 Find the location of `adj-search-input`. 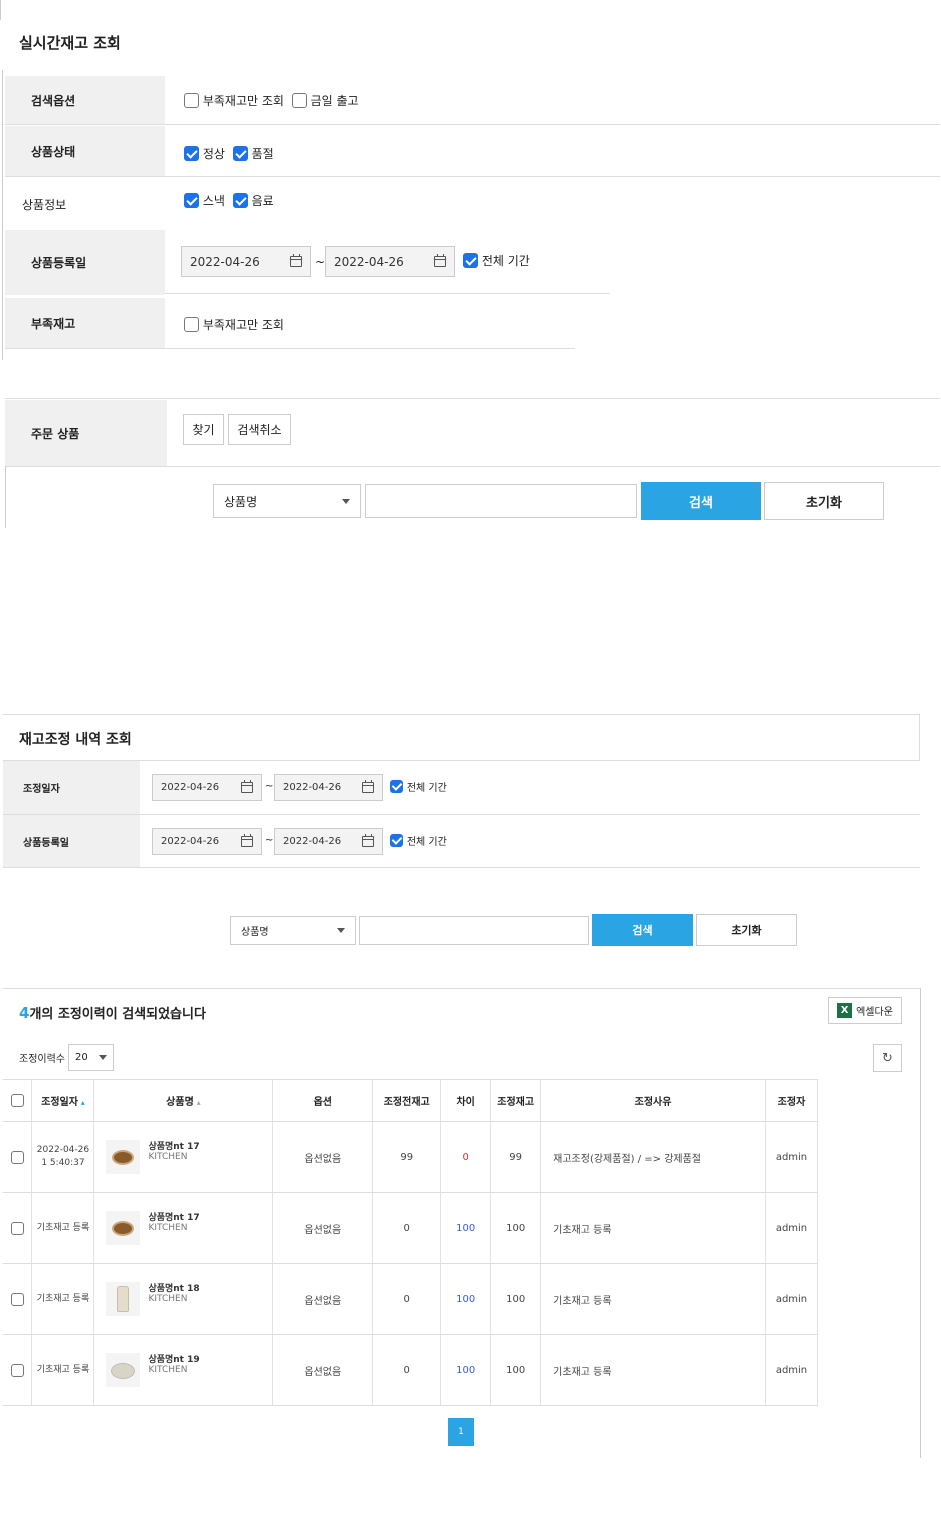

adj-search-input is located at coordinates (474, 930).